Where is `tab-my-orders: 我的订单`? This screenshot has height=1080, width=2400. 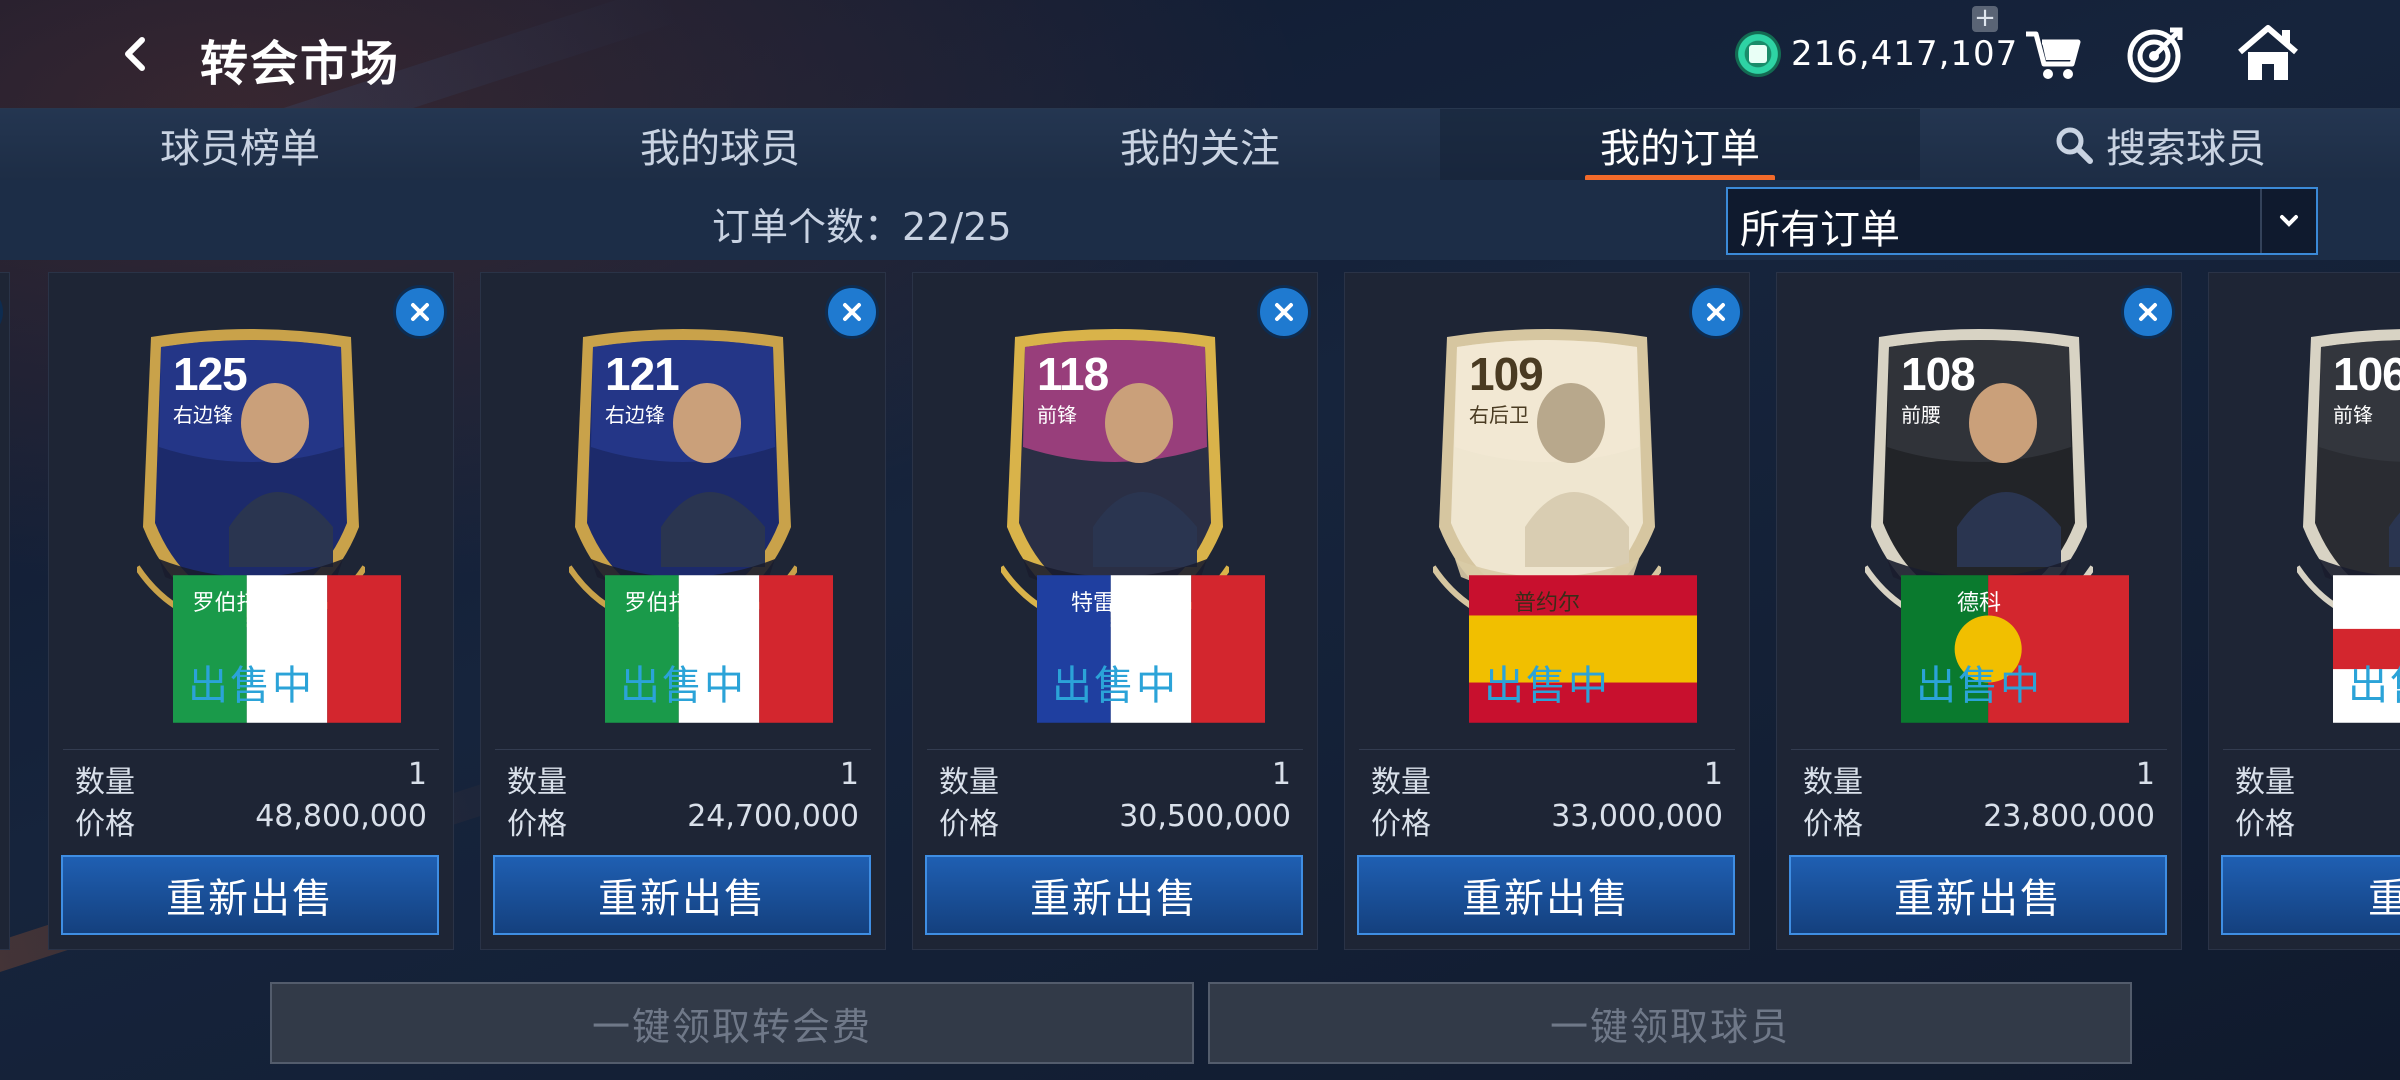 tab-my-orders: 我的订单 is located at coordinates (1680, 145).